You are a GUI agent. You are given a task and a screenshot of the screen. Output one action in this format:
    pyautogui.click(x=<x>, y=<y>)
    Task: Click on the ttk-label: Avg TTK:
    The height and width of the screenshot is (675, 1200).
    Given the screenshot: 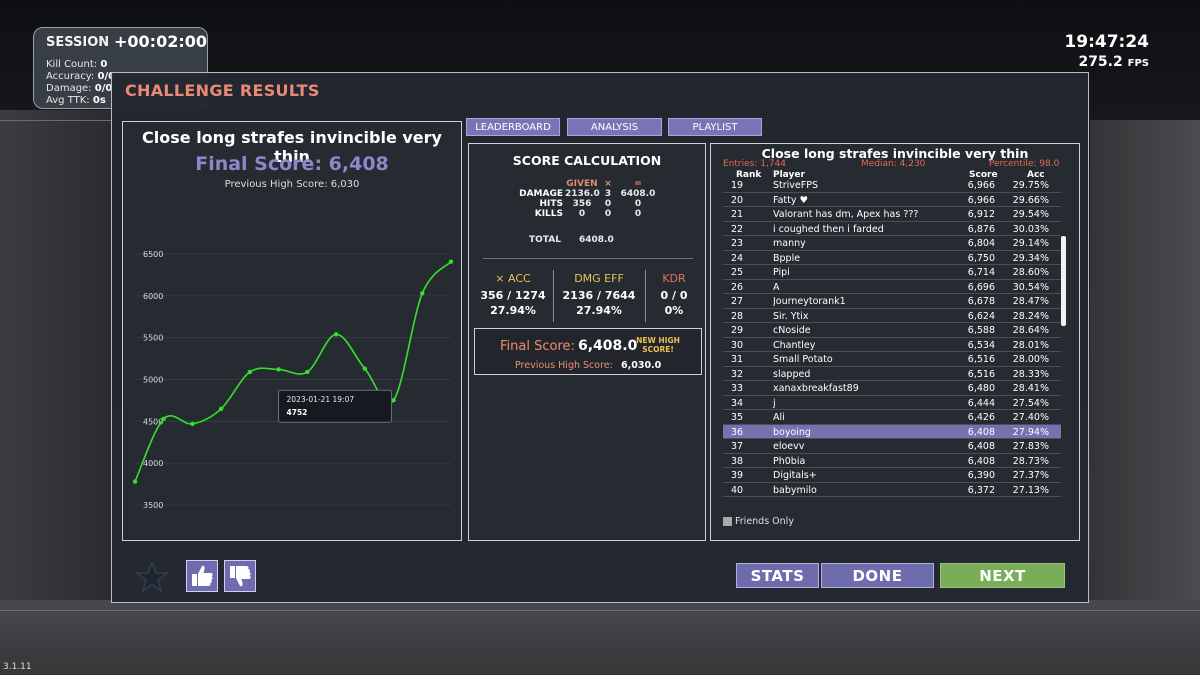 What is the action you would take?
    pyautogui.click(x=68, y=100)
    